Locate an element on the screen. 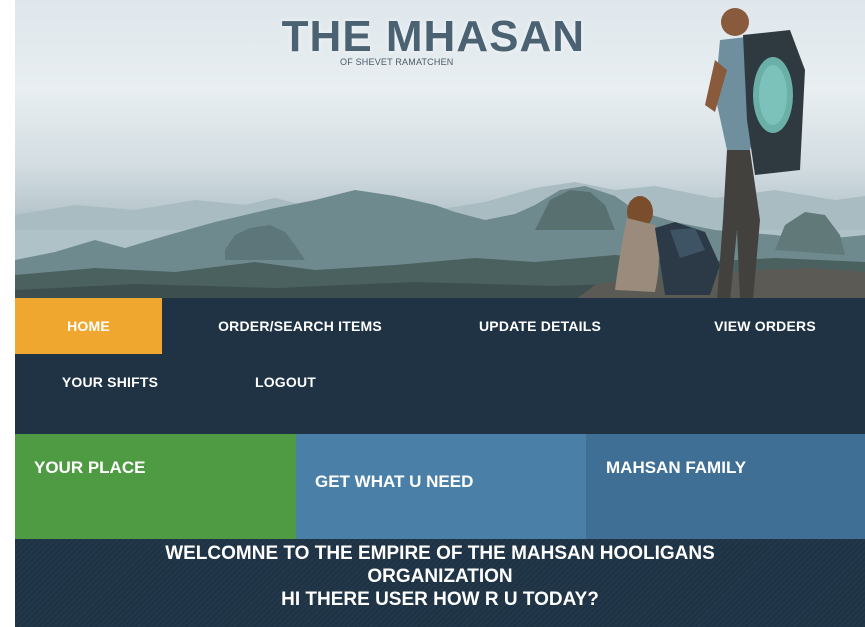  nav-your-shifts: YOUR SHIFTS is located at coordinates (110, 382).